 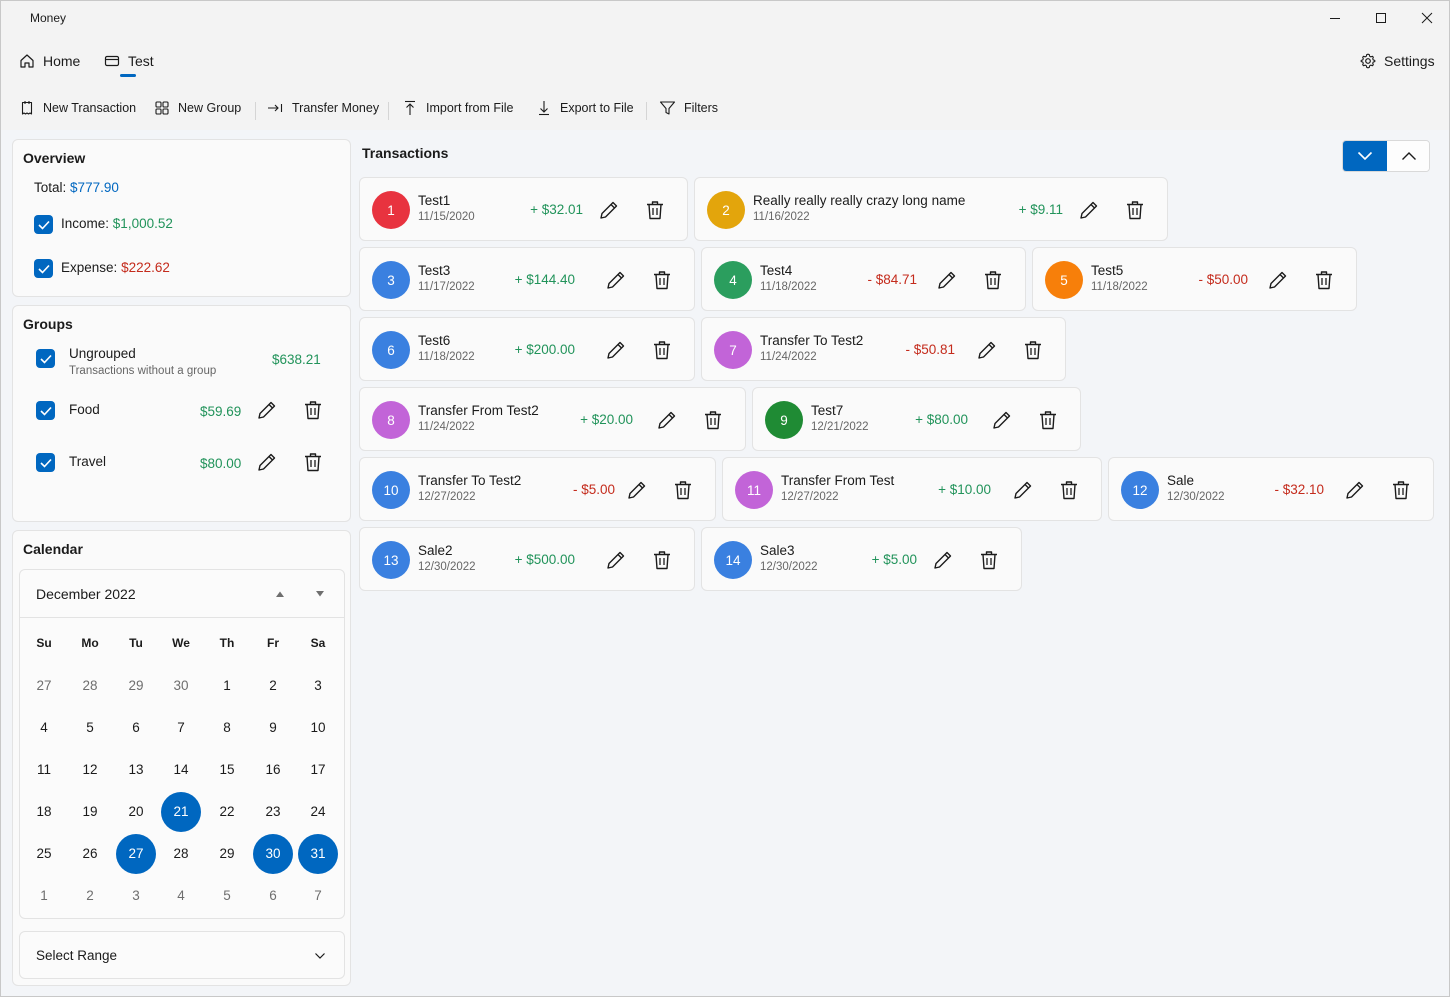 I want to click on transaction-card: 4 Test4 11/18/2022 - $84.71, so click(x=863, y=279).